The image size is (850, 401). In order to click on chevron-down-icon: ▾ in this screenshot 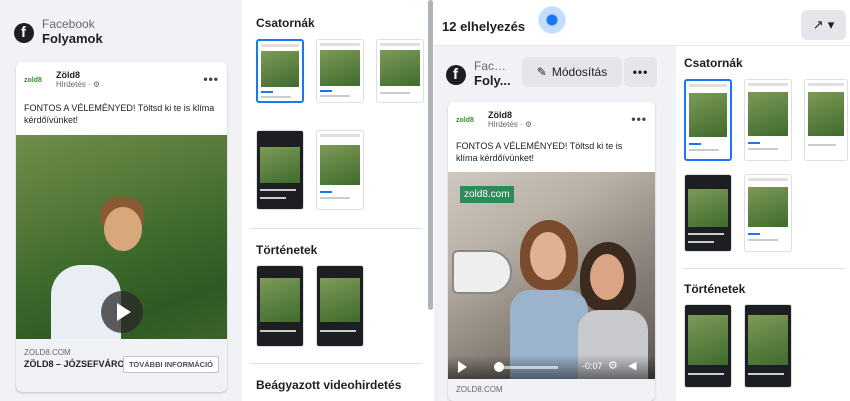, I will do `click(831, 24)`.